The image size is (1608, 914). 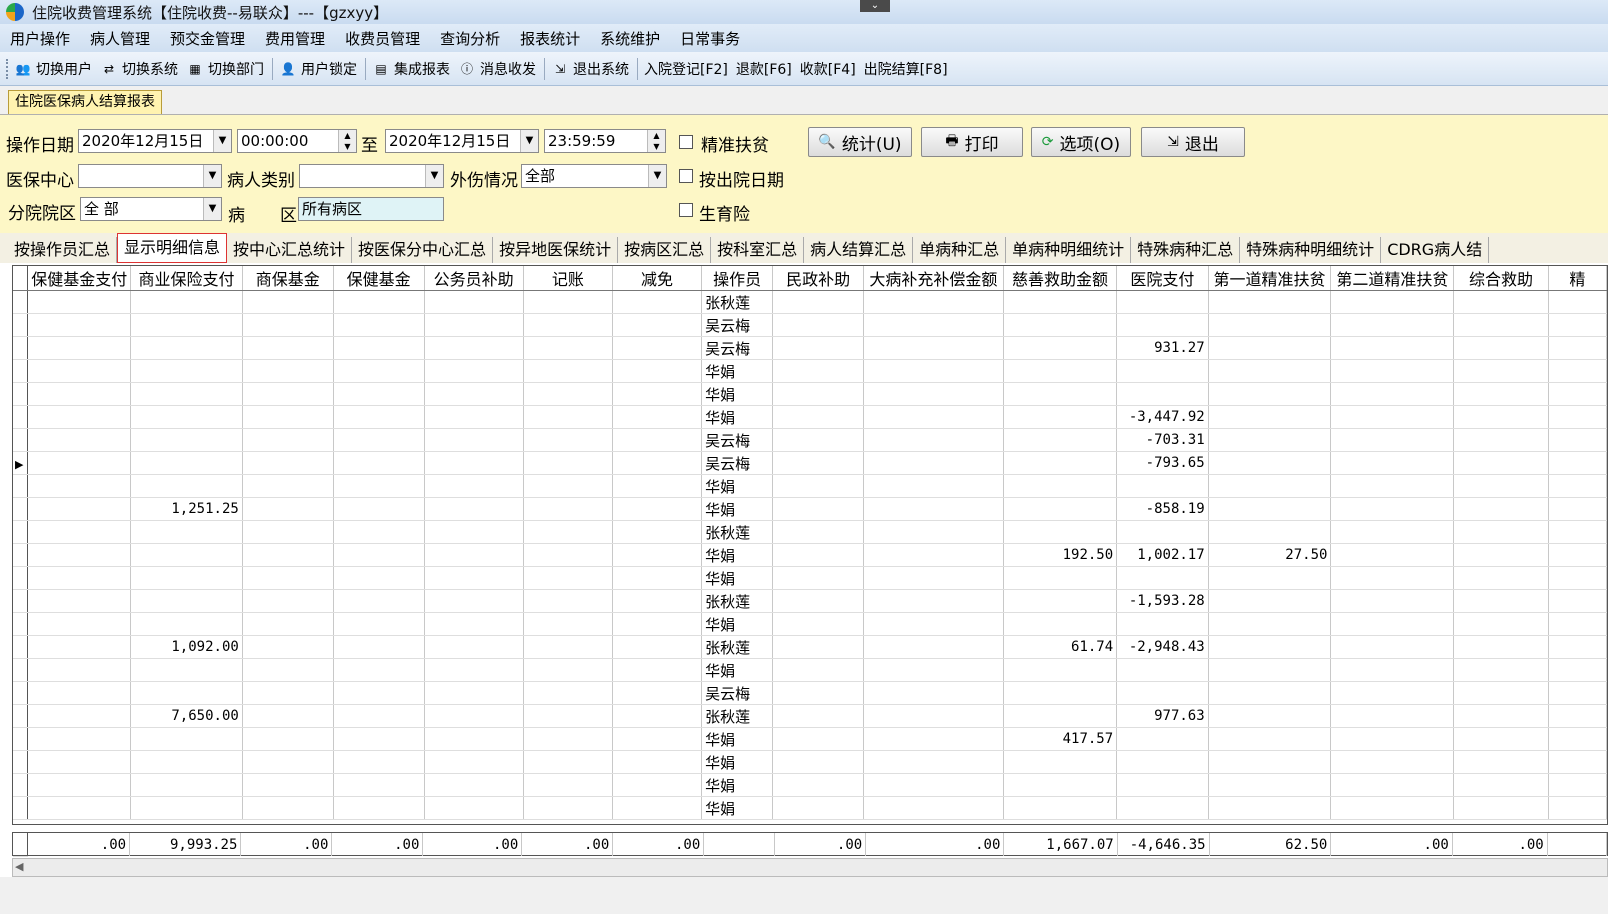 I want to click on table-cell: 张秋莲, so click(x=737, y=601).